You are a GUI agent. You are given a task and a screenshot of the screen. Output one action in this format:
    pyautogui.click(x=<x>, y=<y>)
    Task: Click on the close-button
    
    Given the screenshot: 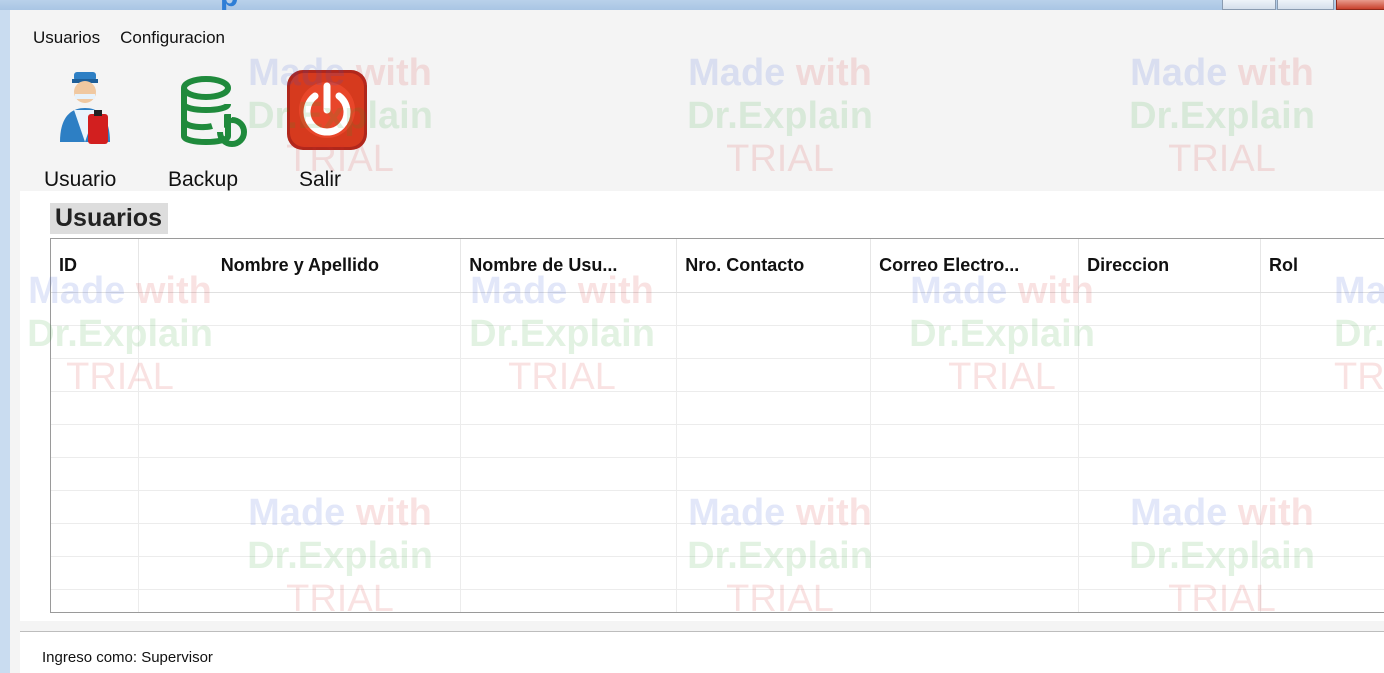 What is the action you would take?
    pyautogui.click(x=1360, y=5)
    